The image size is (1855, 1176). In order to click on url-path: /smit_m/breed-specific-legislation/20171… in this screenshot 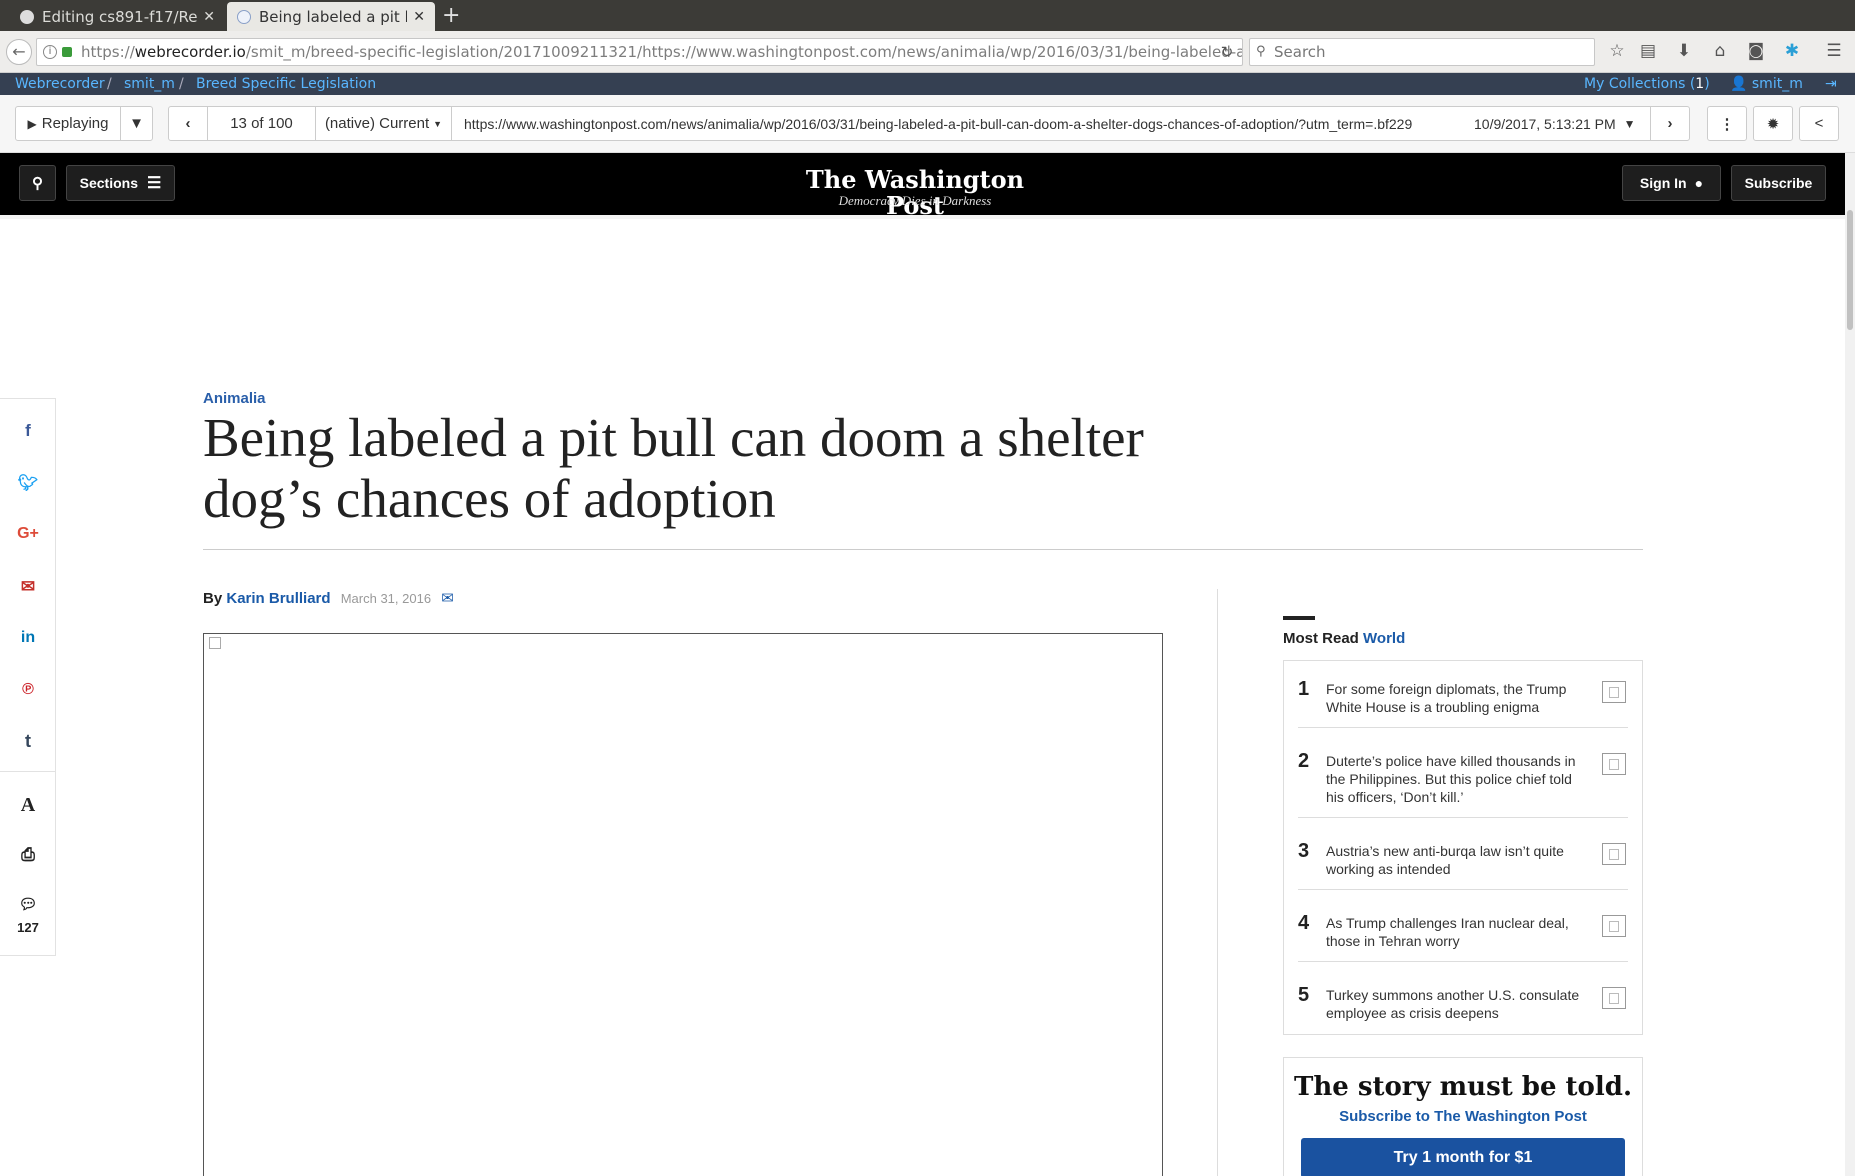, I will do `click(744, 52)`.